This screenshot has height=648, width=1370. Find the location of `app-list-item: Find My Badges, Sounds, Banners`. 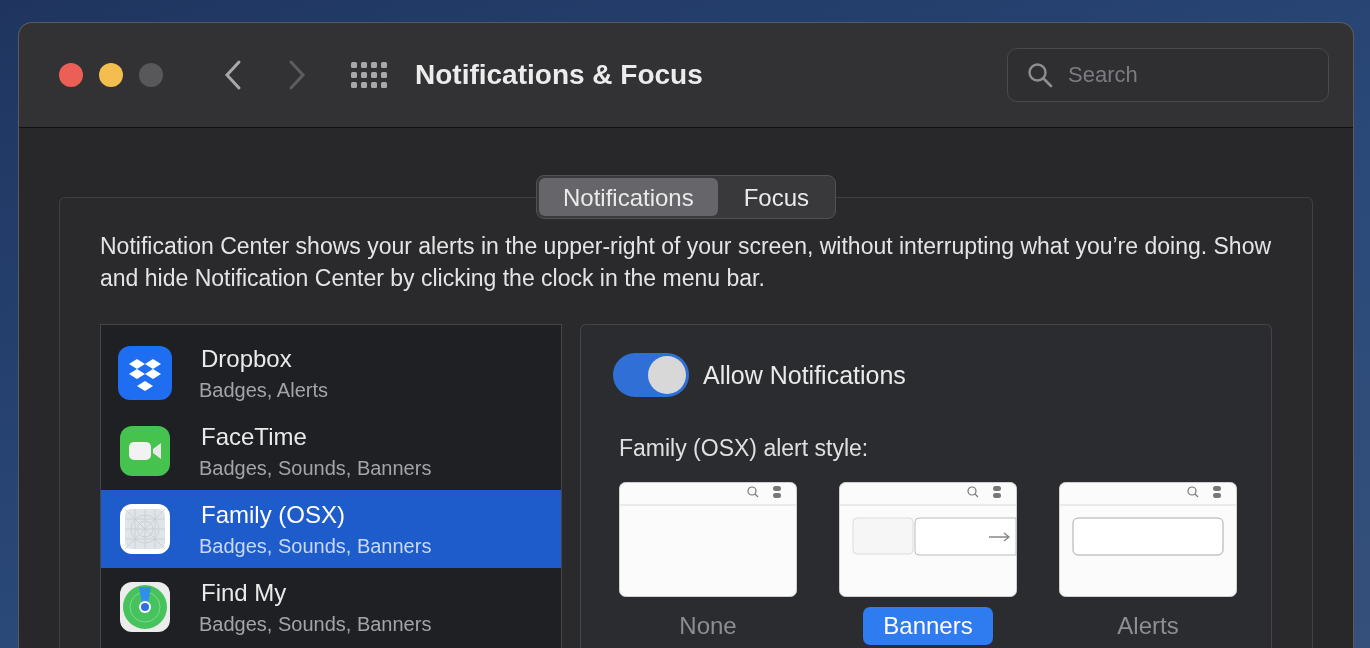

app-list-item: Find My Badges, Sounds, Banners is located at coordinates (331, 607).